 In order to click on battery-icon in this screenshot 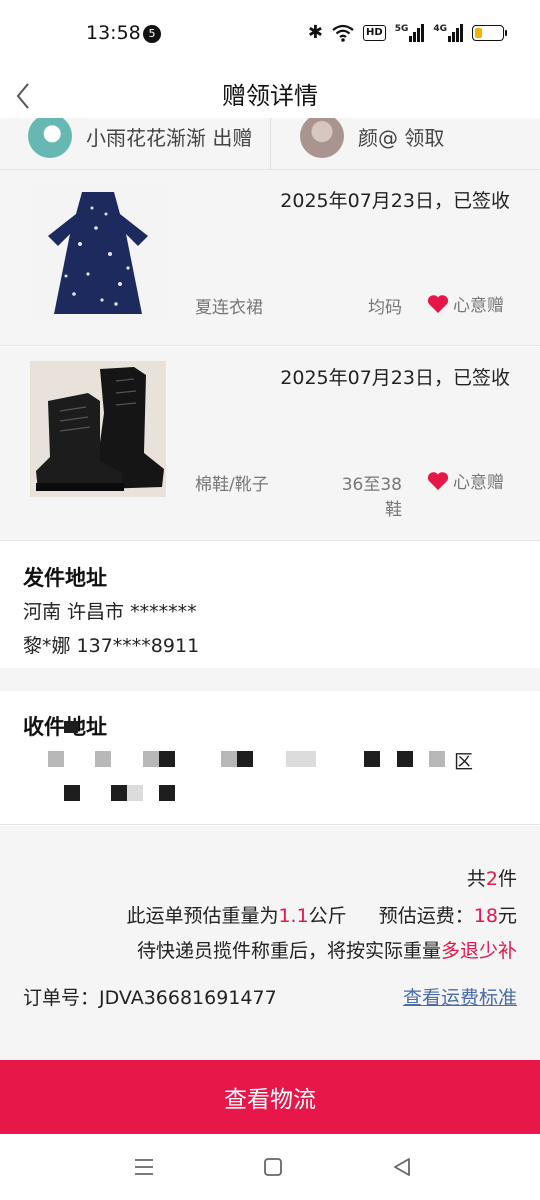, I will do `click(489, 32)`.